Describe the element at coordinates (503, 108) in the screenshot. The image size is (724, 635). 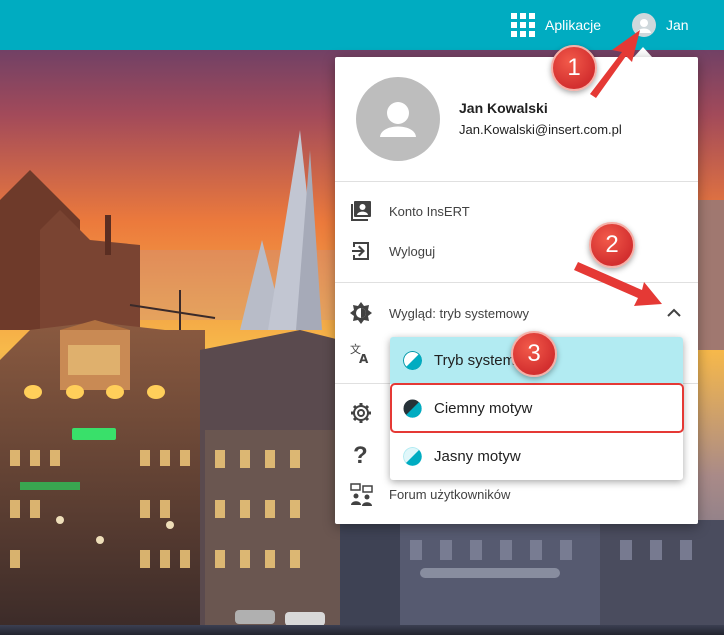
I see `profile-name: Jan Kowalski` at that location.